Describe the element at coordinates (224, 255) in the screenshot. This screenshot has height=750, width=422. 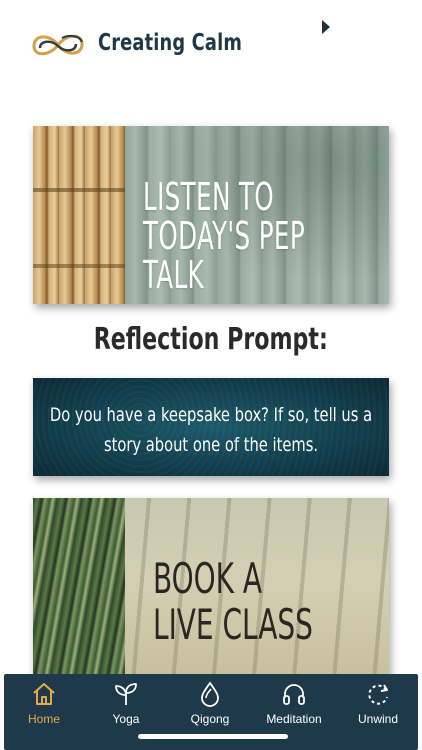
I see `pep-talk-line2: TODAY'S PEP TALK` at that location.